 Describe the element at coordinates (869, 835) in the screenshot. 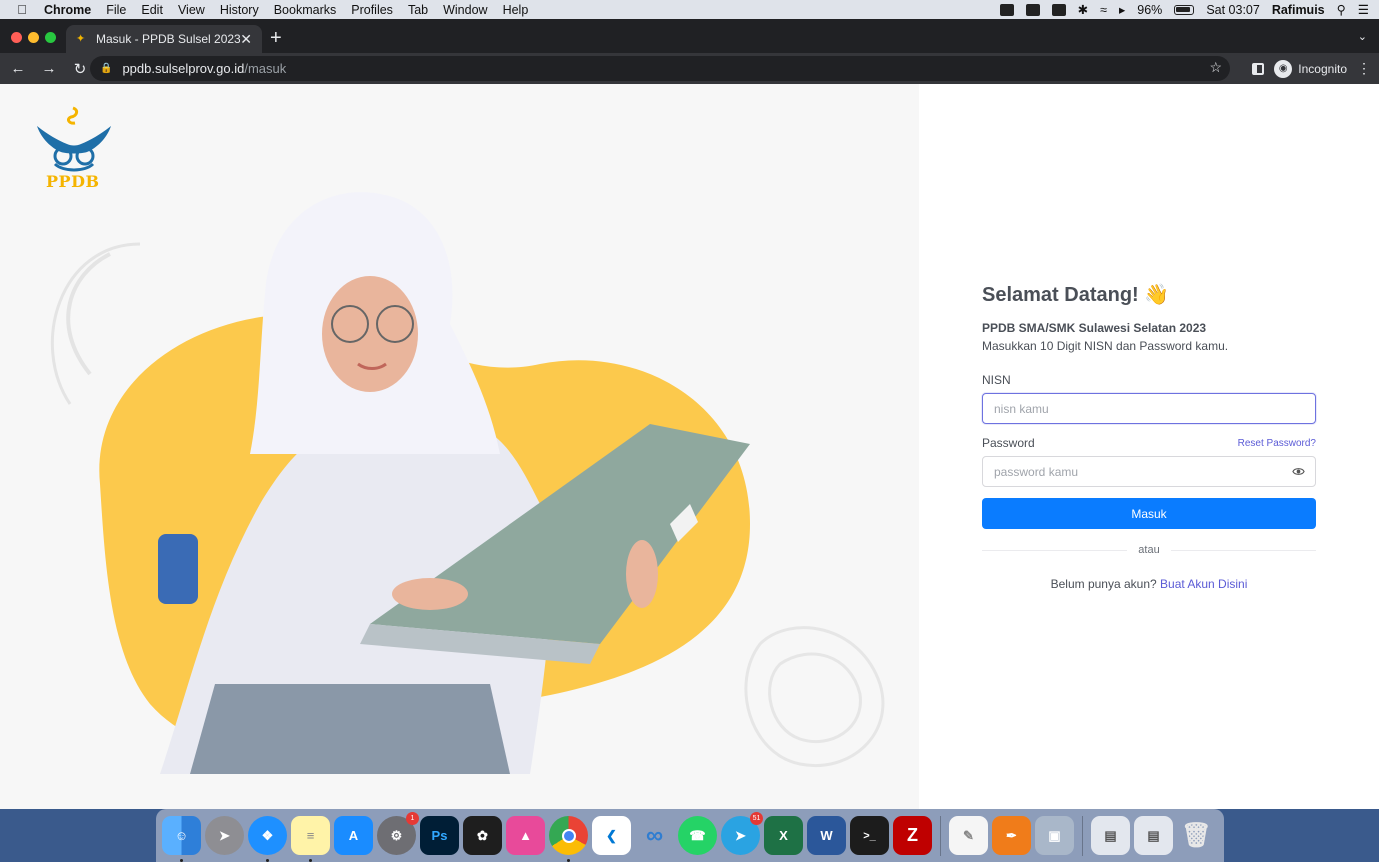

I see `terminal-icon: >_` at that location.